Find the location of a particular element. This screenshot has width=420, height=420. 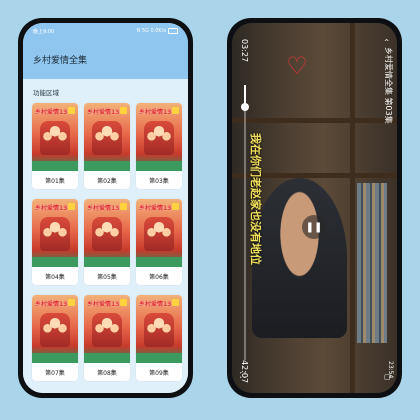

page-title: 乡村爱情全集 is located at coordinates (60, 60).